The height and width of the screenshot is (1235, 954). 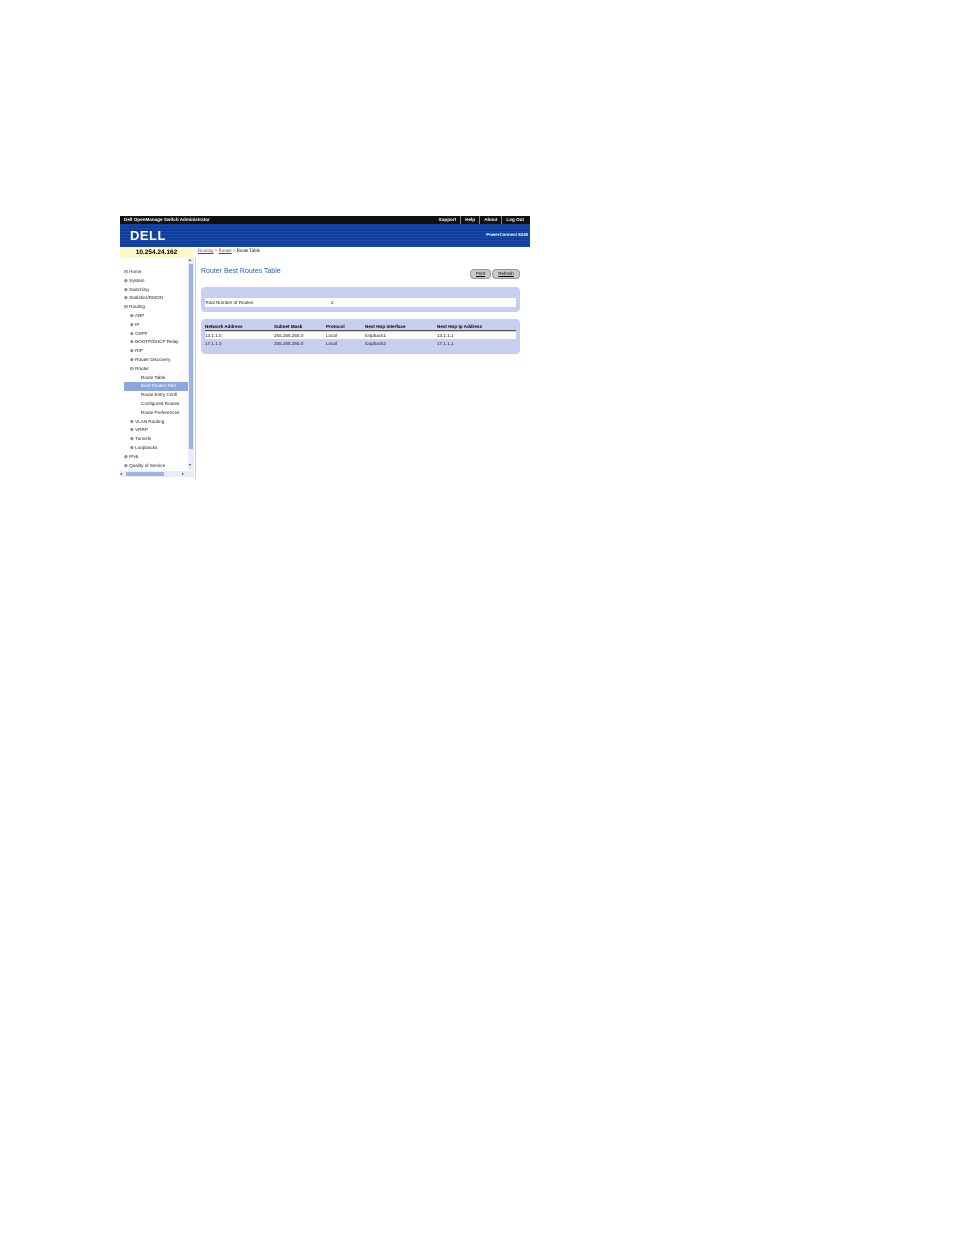 What do you see at coordinates (160, 412) in the screenshot?
I see `sidebar-item-label: Route Preferences` at bounding box center [160, 412].